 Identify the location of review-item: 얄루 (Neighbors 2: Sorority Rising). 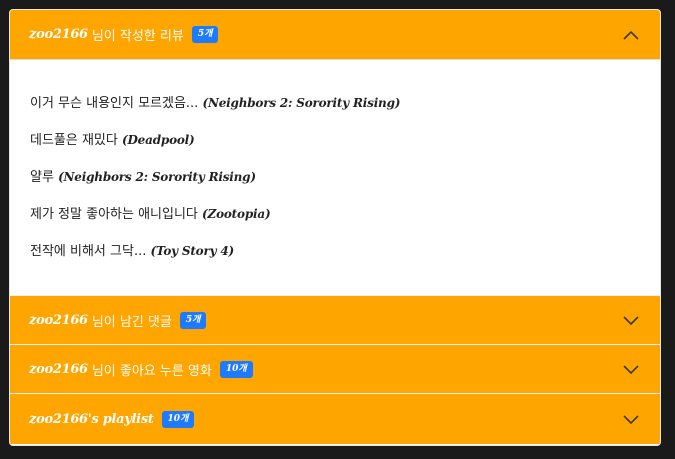
(345, 187).